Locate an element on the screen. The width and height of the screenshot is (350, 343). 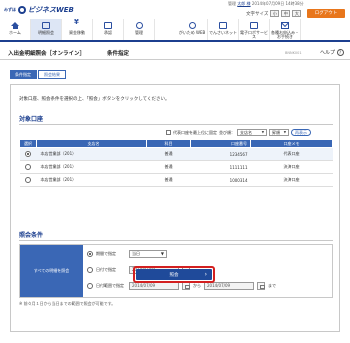
help-link: ヘルプ ? is located at coordinates (332, 52).